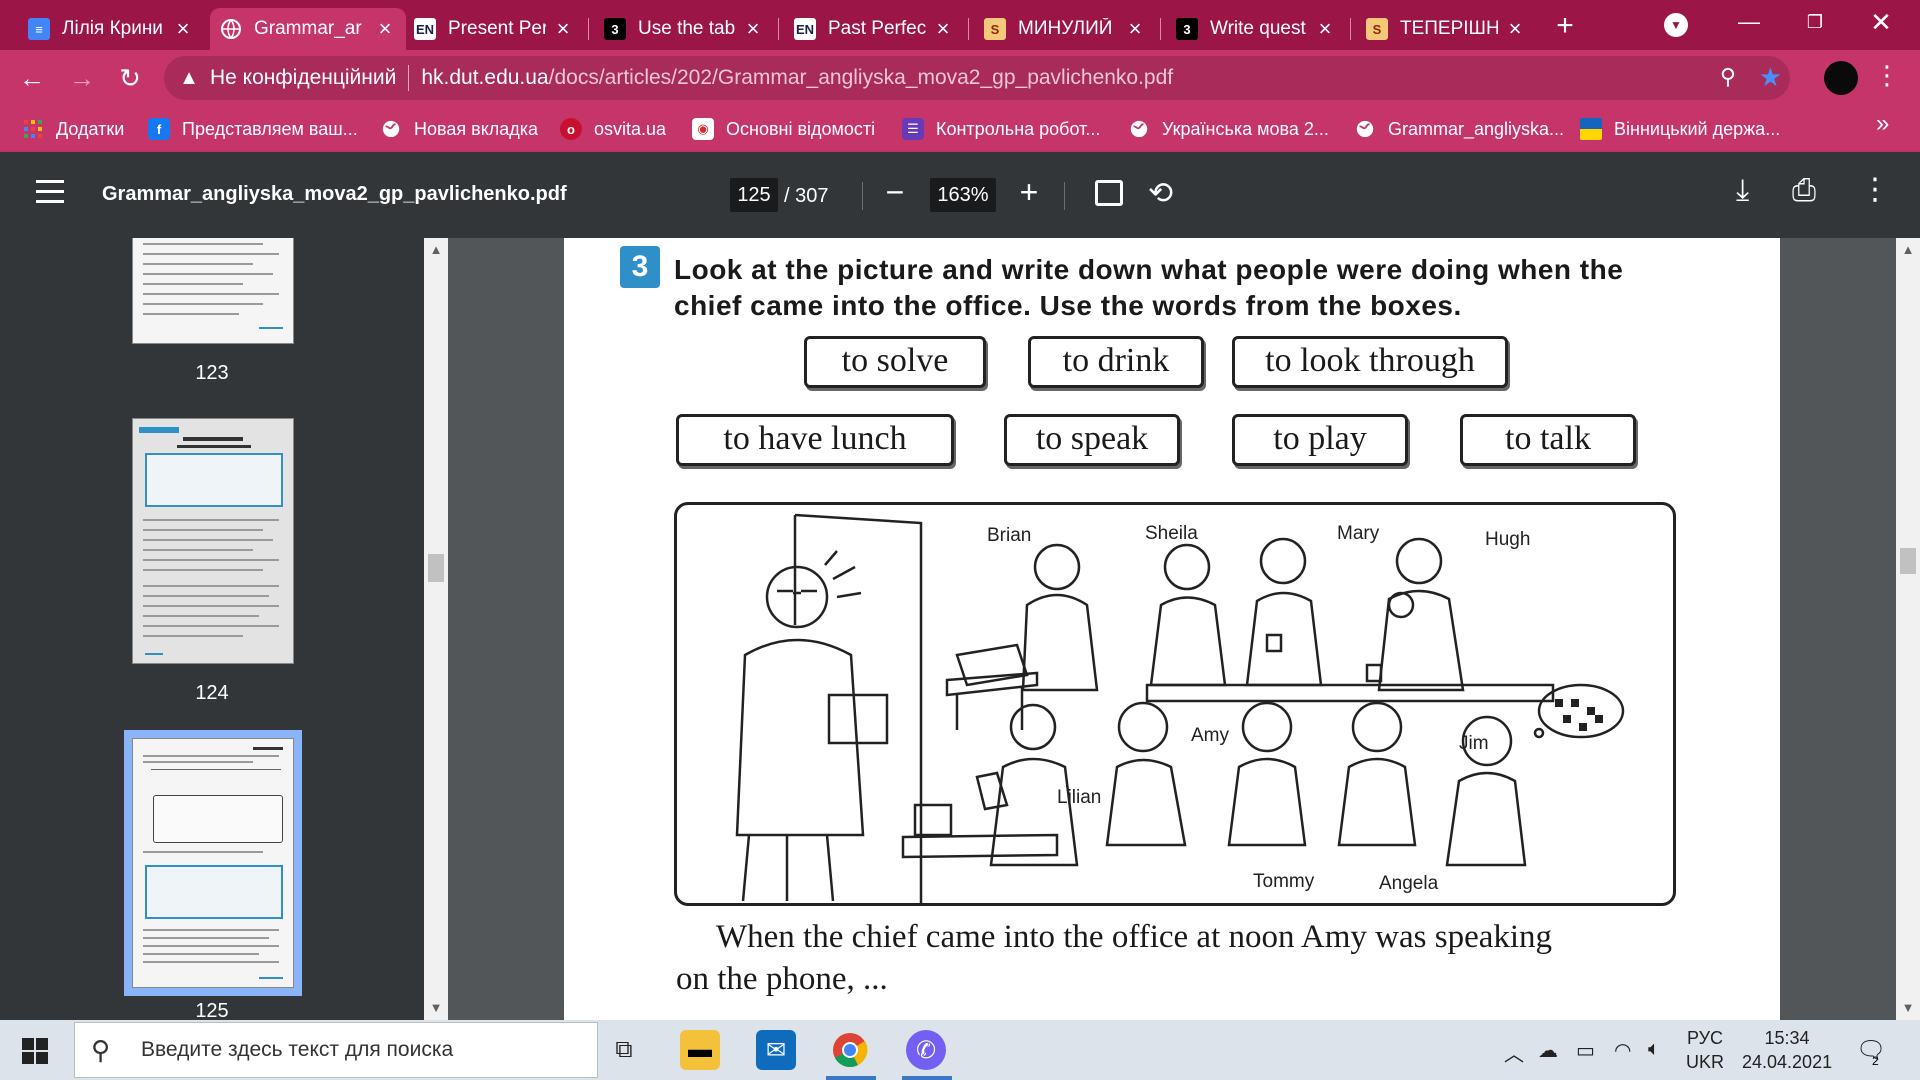 The image size is (1920, 1080). Describe the element at coordinates (1749, 22) in the screenshot. I see `minimize-button: —` at that location.